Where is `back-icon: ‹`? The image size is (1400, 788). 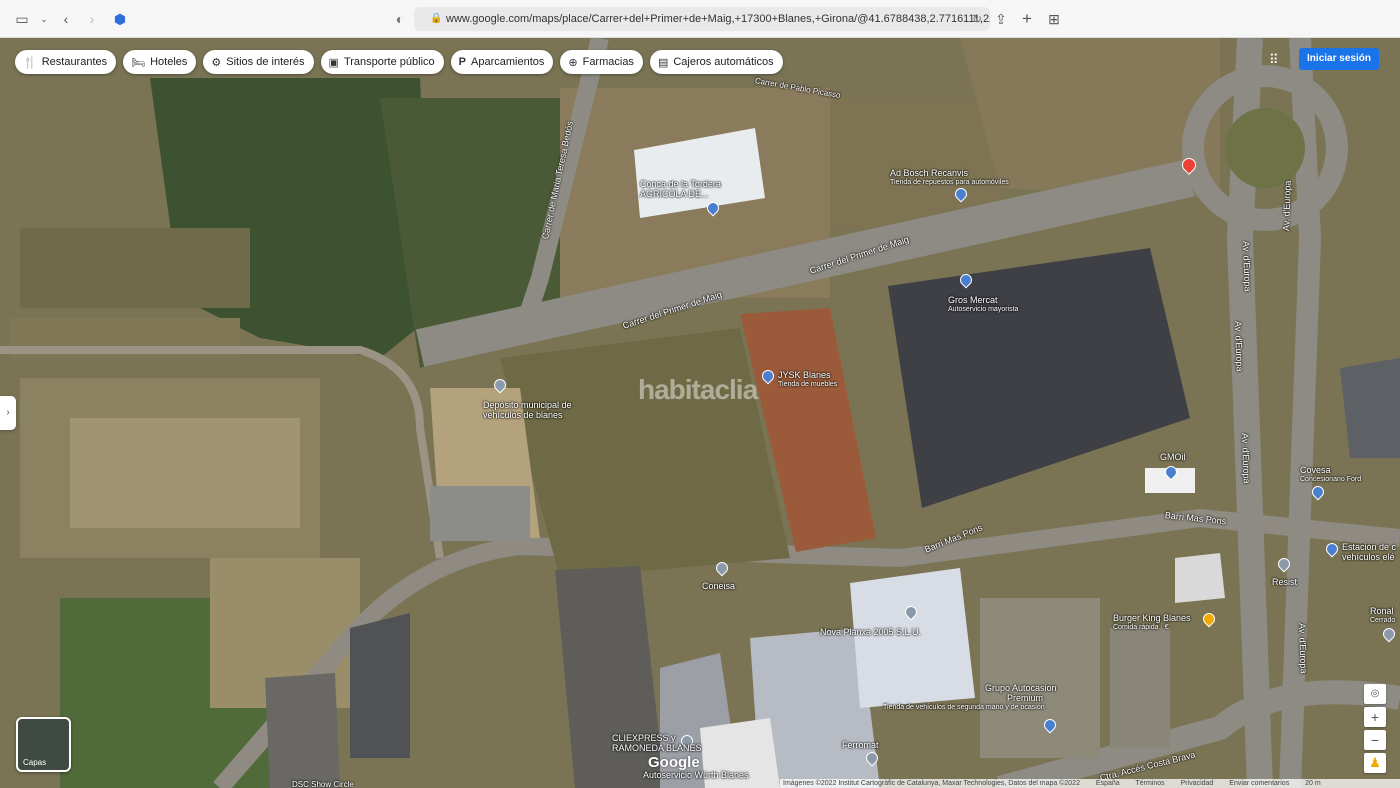 back-icon: ‹ is located at coordinates (66, 19).